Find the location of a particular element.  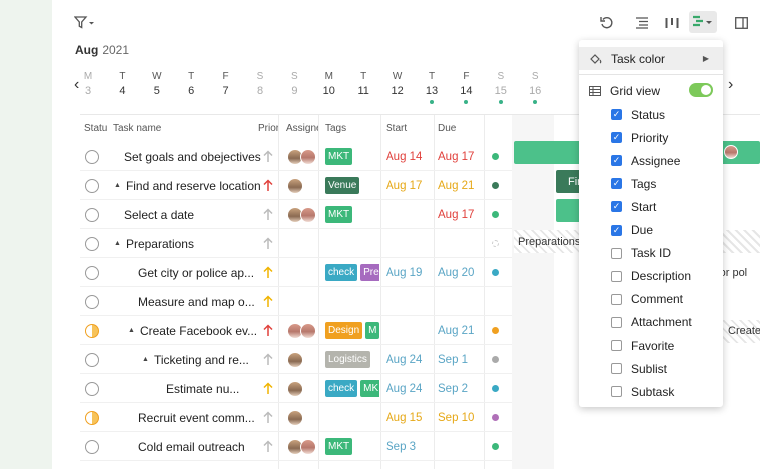

undo-icon is located at coordinates (607, 23).